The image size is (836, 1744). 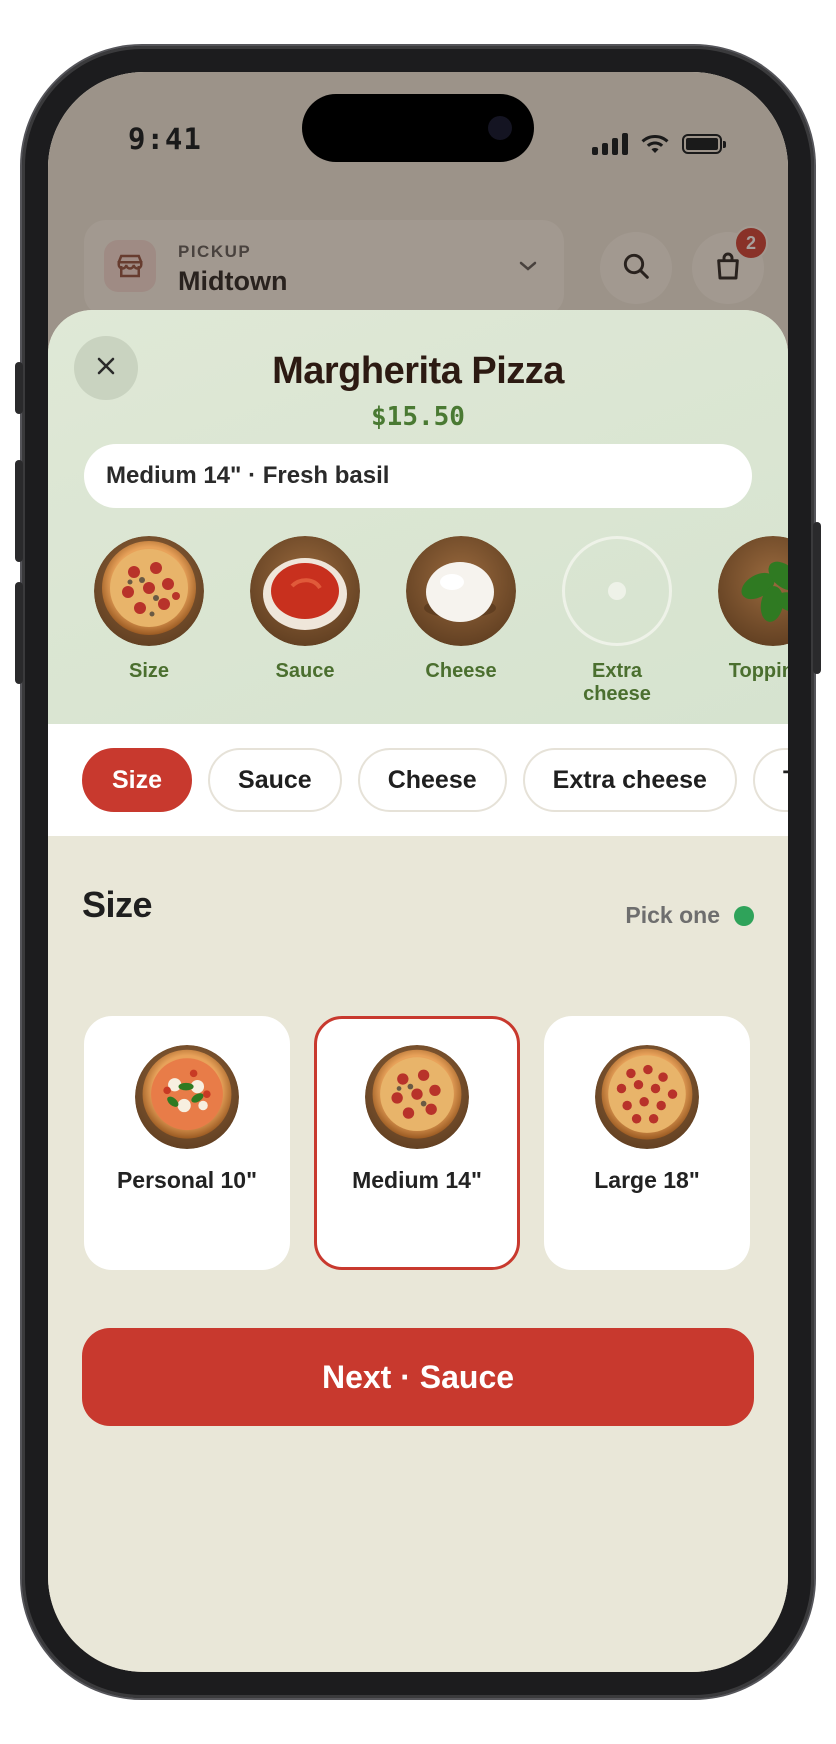 I want to click on section-title: Size, so click(x=117, y=904).